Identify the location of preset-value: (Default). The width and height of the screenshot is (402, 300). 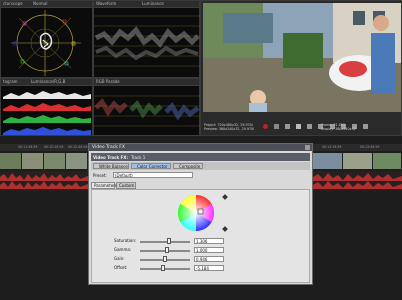
(124, 175).